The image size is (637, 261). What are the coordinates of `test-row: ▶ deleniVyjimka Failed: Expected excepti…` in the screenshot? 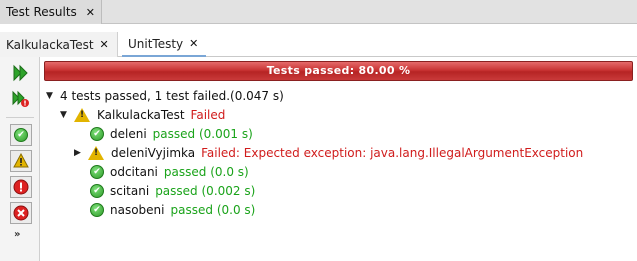 It's located at (328, 153).